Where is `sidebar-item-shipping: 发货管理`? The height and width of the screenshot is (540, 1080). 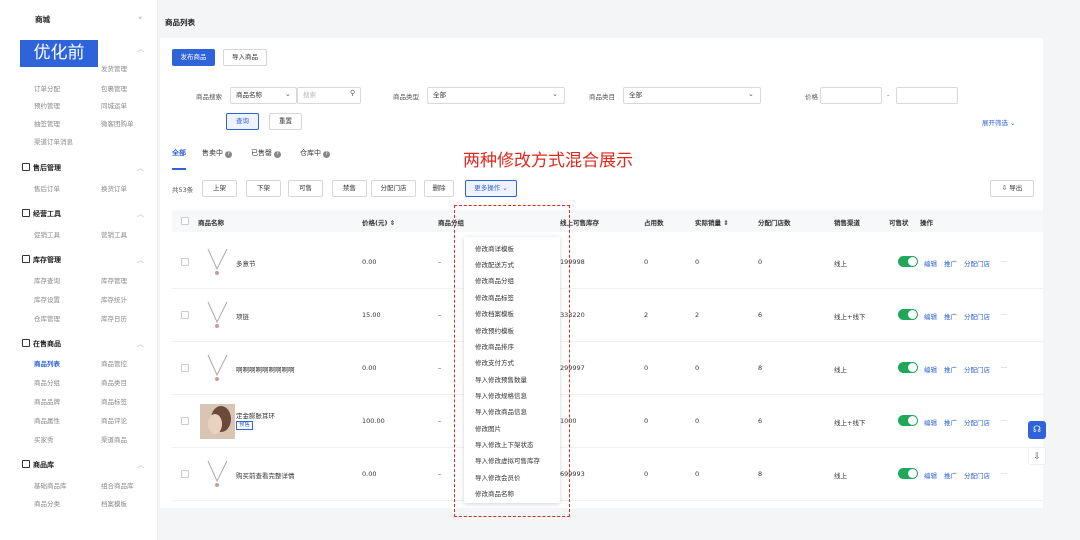
sidebar-item-shipping: 发货管理 is located at coordinates (114, 68).